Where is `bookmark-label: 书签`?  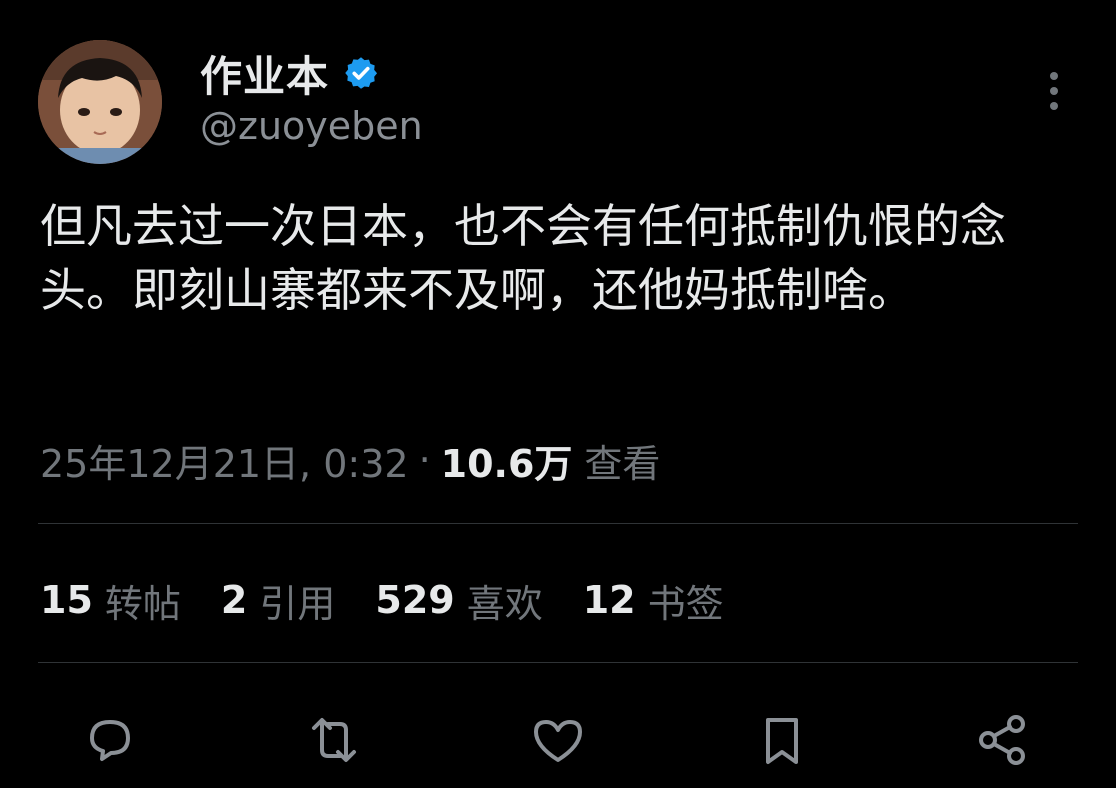 bookmark-label: 书签 is located at coordinates (685, 603).